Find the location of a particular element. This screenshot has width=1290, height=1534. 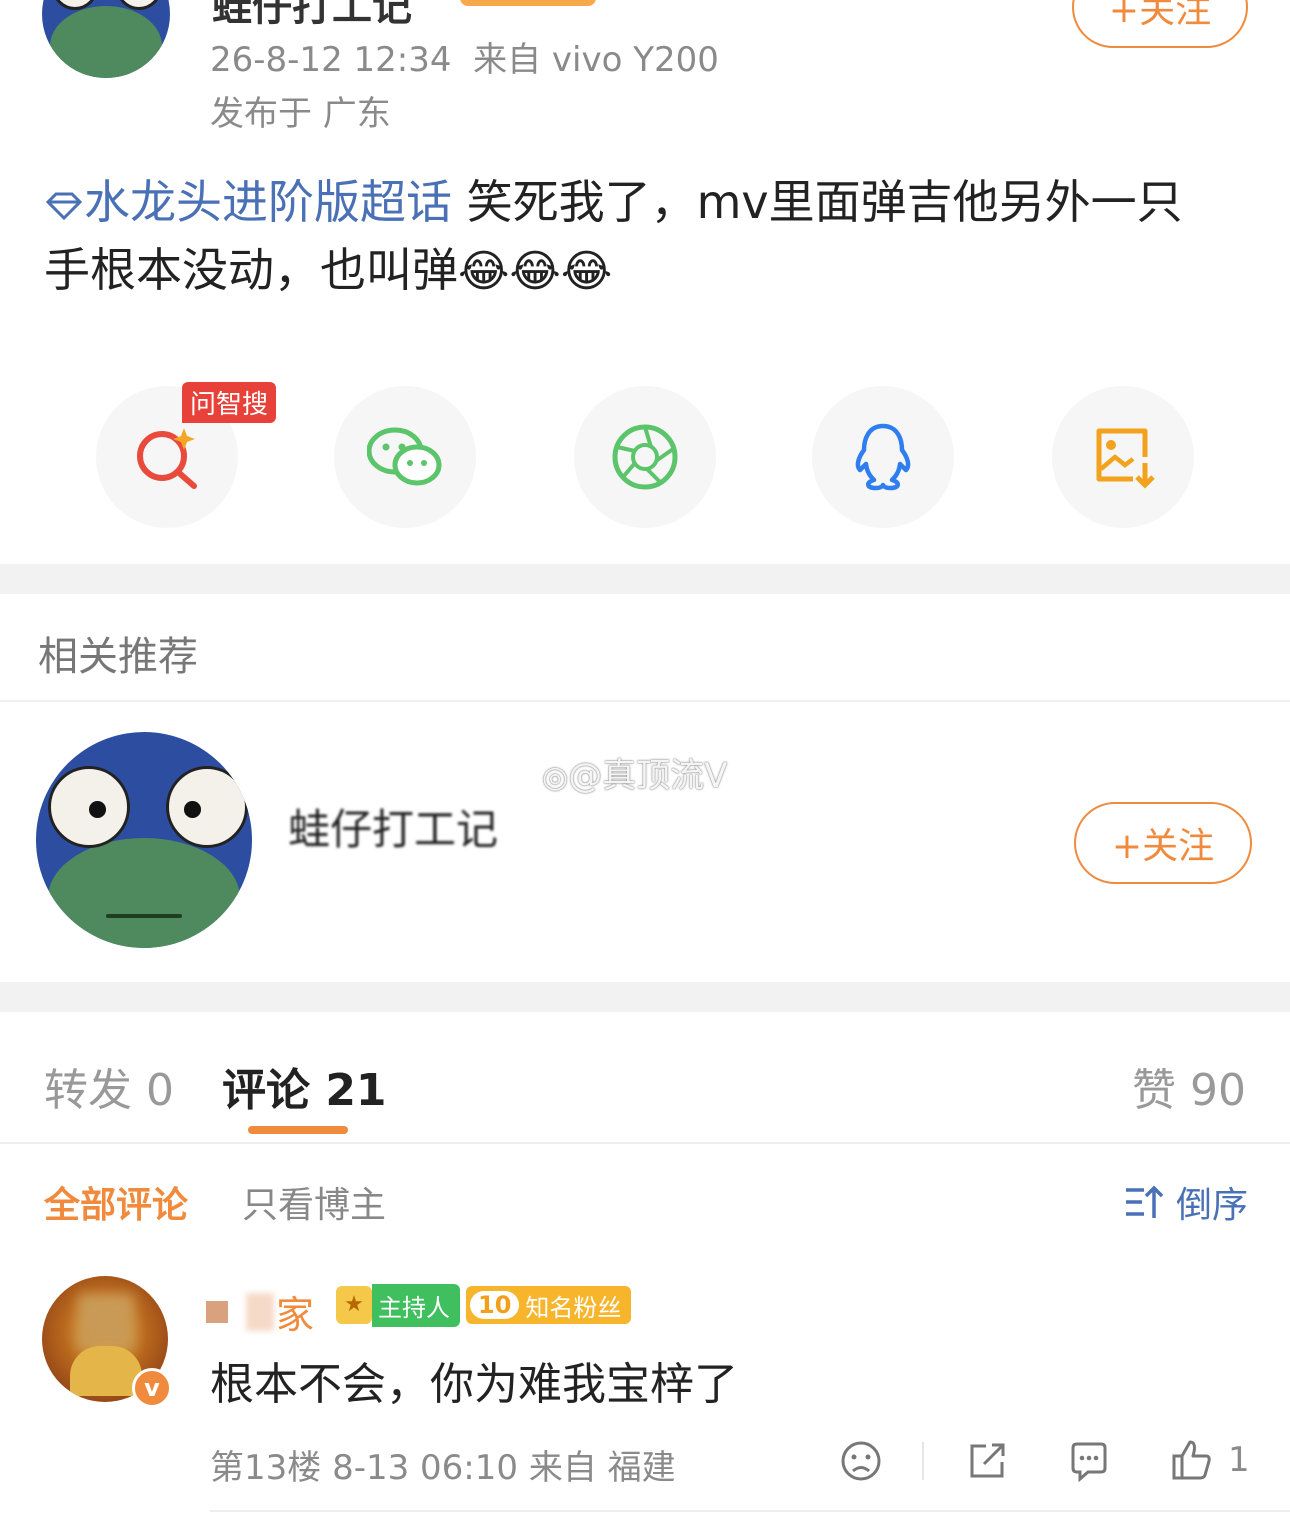

related-divider-line is located at coordinates (645, 701).